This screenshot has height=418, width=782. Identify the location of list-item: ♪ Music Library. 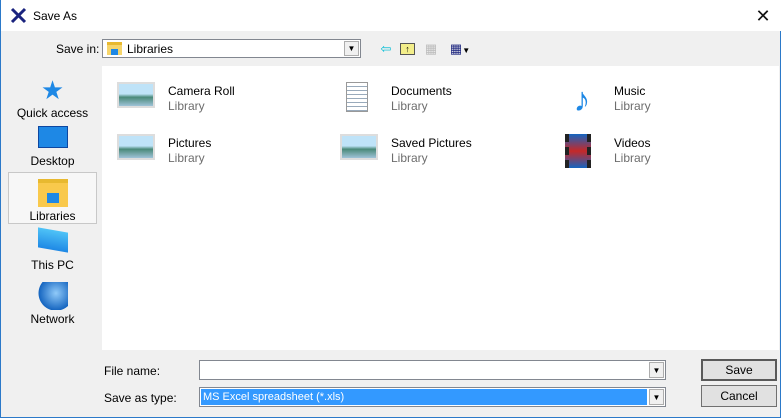
(660, 100).